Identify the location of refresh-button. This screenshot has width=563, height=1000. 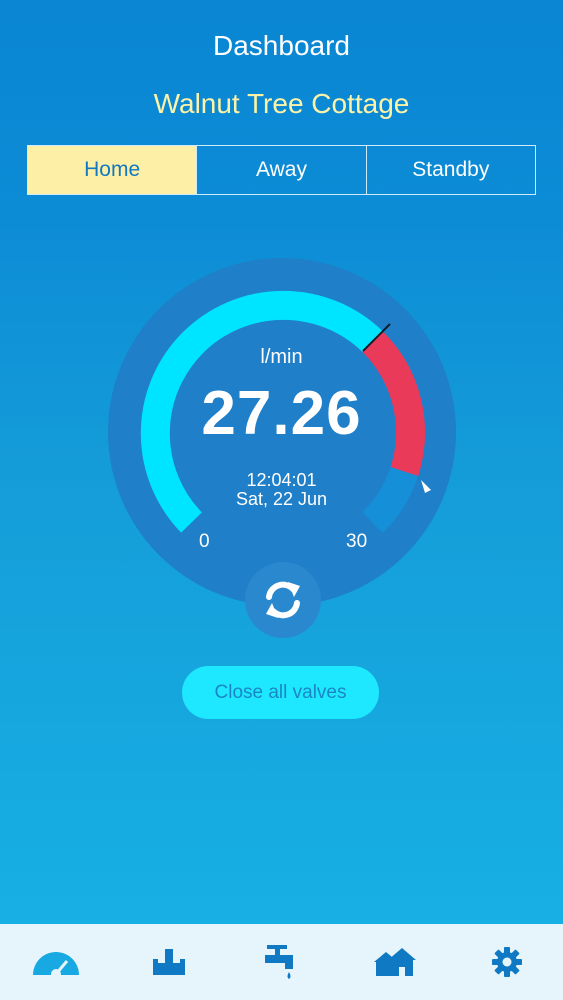
(283, 600).